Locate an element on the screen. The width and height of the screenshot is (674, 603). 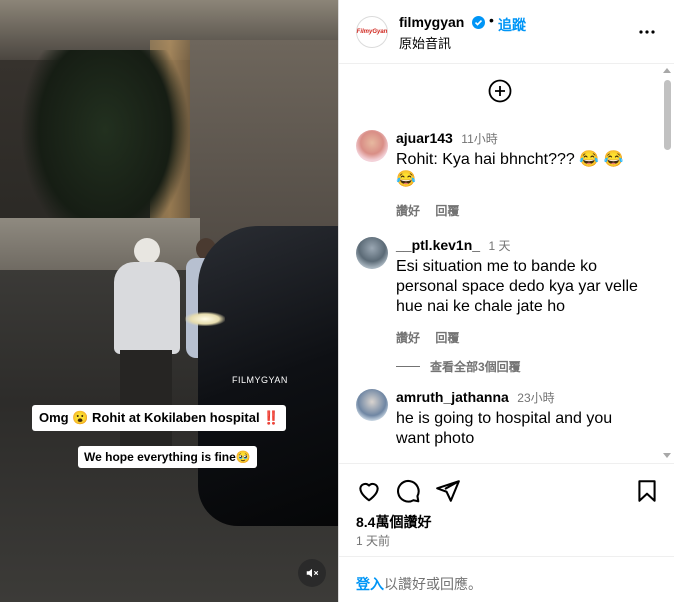
comment-time: 23小時 is located at coordinates (535, 398).